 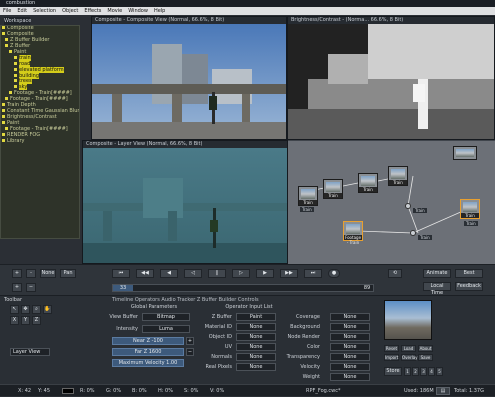 What do you see at coordinates (217, 273) in the screenshot?
I see `pause-icon: ❙` at bounding box center [217, 273].